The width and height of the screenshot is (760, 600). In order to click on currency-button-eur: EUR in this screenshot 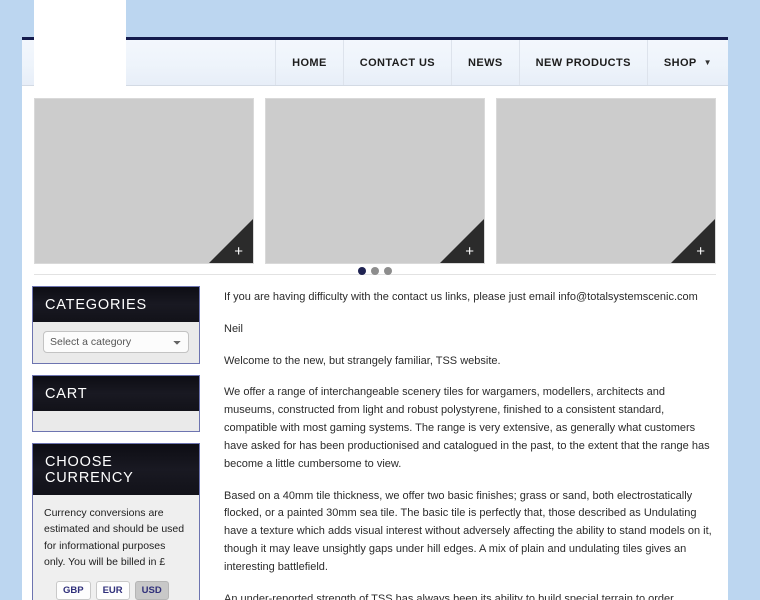, I will do `click(112, 590)`.